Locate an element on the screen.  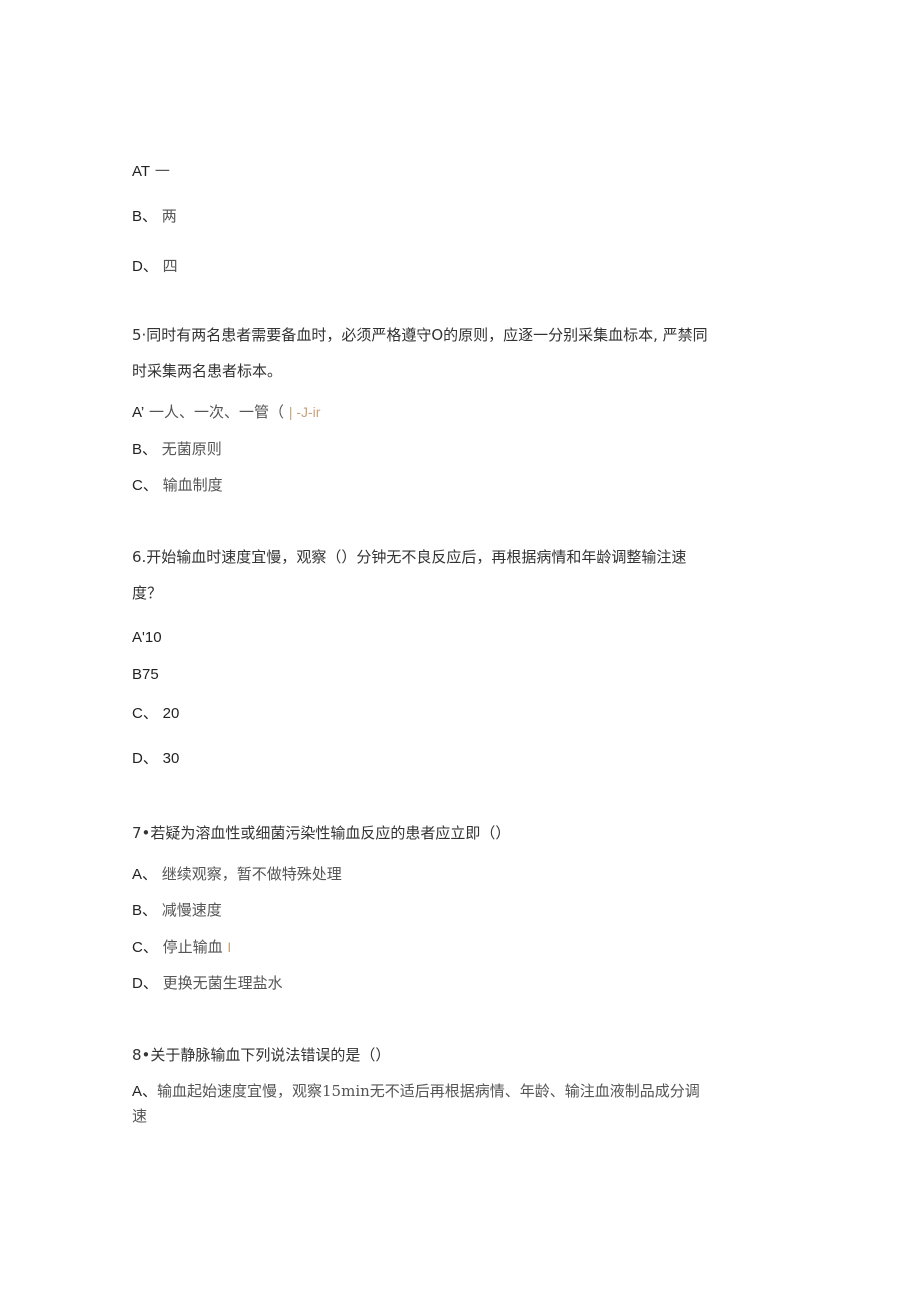
q5-option-b: B、 无菌原则 is located at coordinates (177, 449).